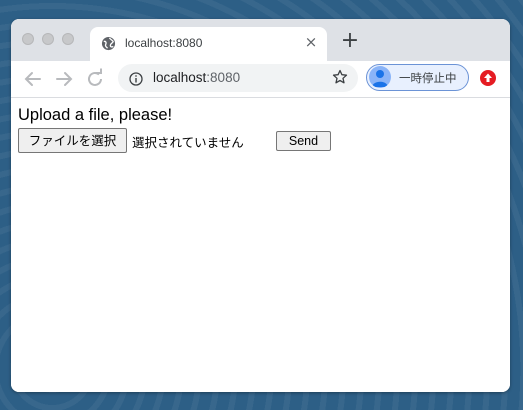 Image resolution: width=523 pixels, height=410 pixels. Describe the element at coordinates (340, 77) in the screenshot. I see `star-icon` at that location.